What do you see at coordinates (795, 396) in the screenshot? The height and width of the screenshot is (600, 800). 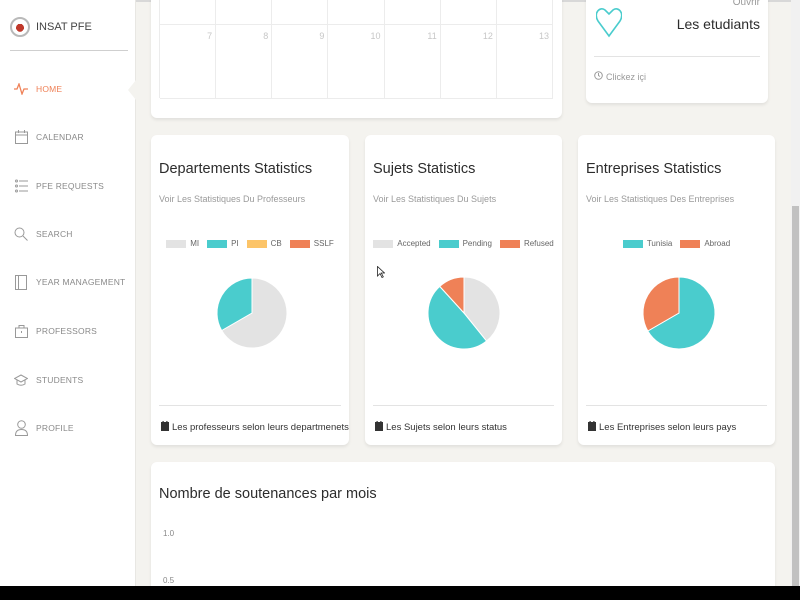 I see `scrollbar-thumb` at bounding box center [795, 396].